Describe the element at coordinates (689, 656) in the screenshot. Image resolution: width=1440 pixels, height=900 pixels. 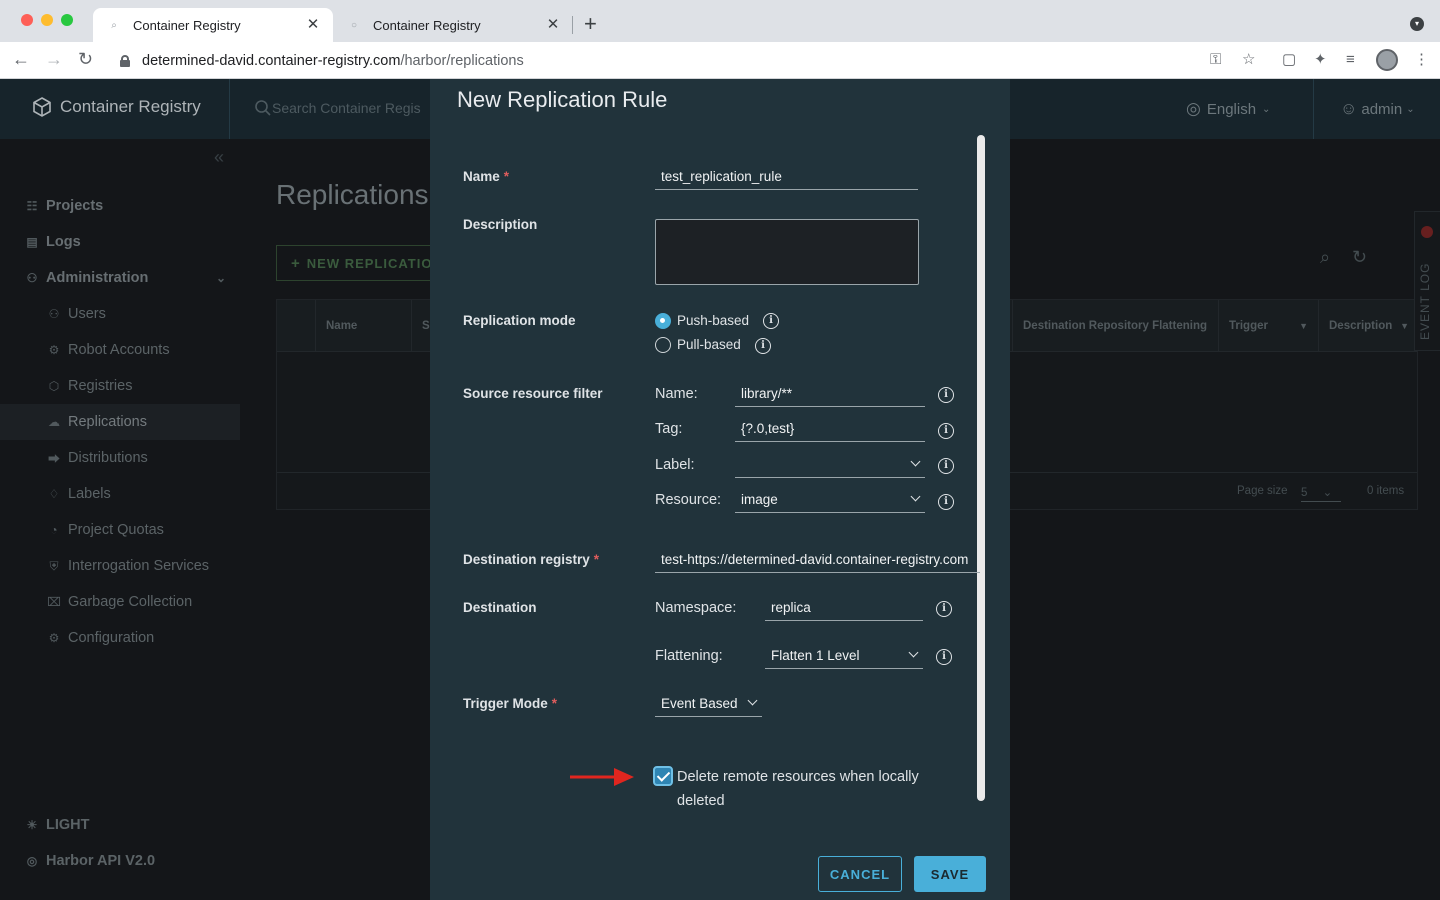
I see `flattening-label: Flattening:` at that location.